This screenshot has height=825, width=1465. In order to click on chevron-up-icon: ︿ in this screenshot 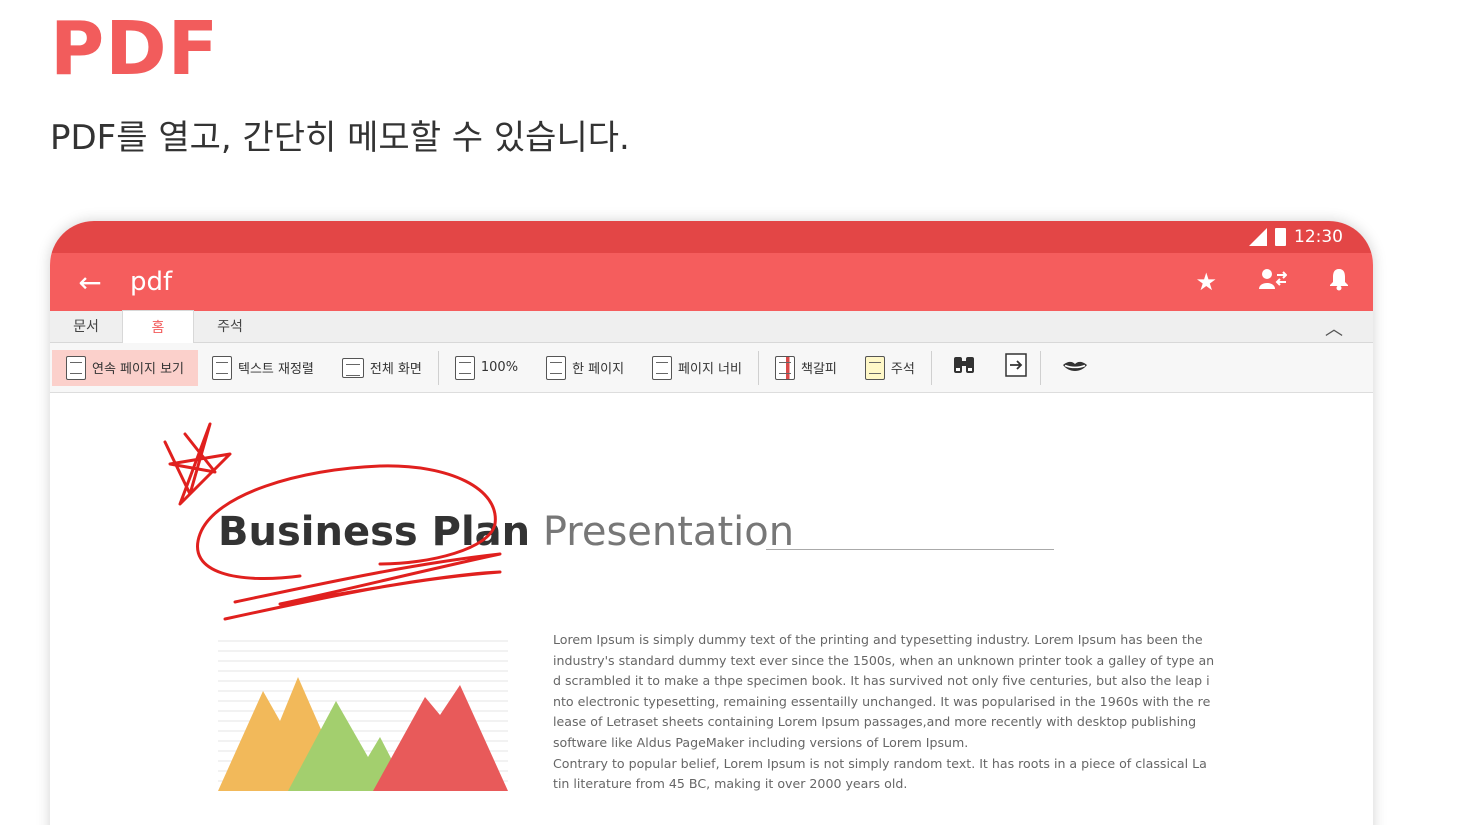, I will do `click(1334, 328)`.